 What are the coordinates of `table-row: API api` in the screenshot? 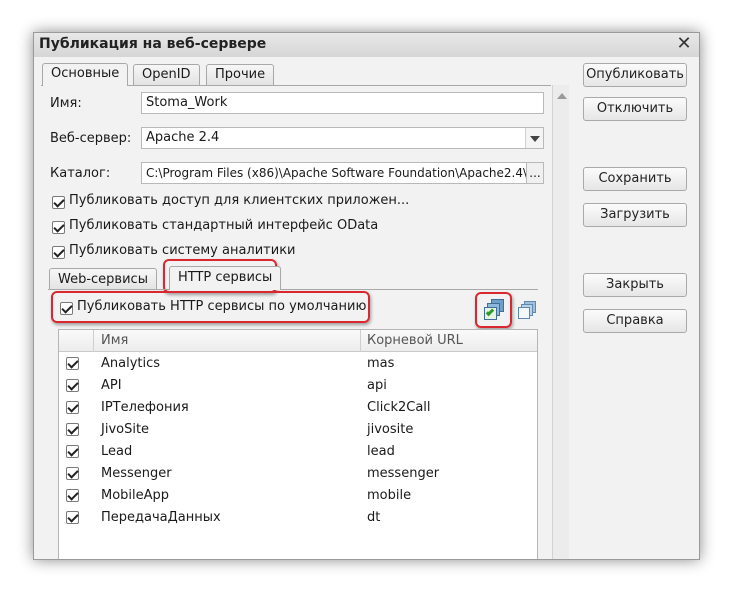 It's located at (298, 386).